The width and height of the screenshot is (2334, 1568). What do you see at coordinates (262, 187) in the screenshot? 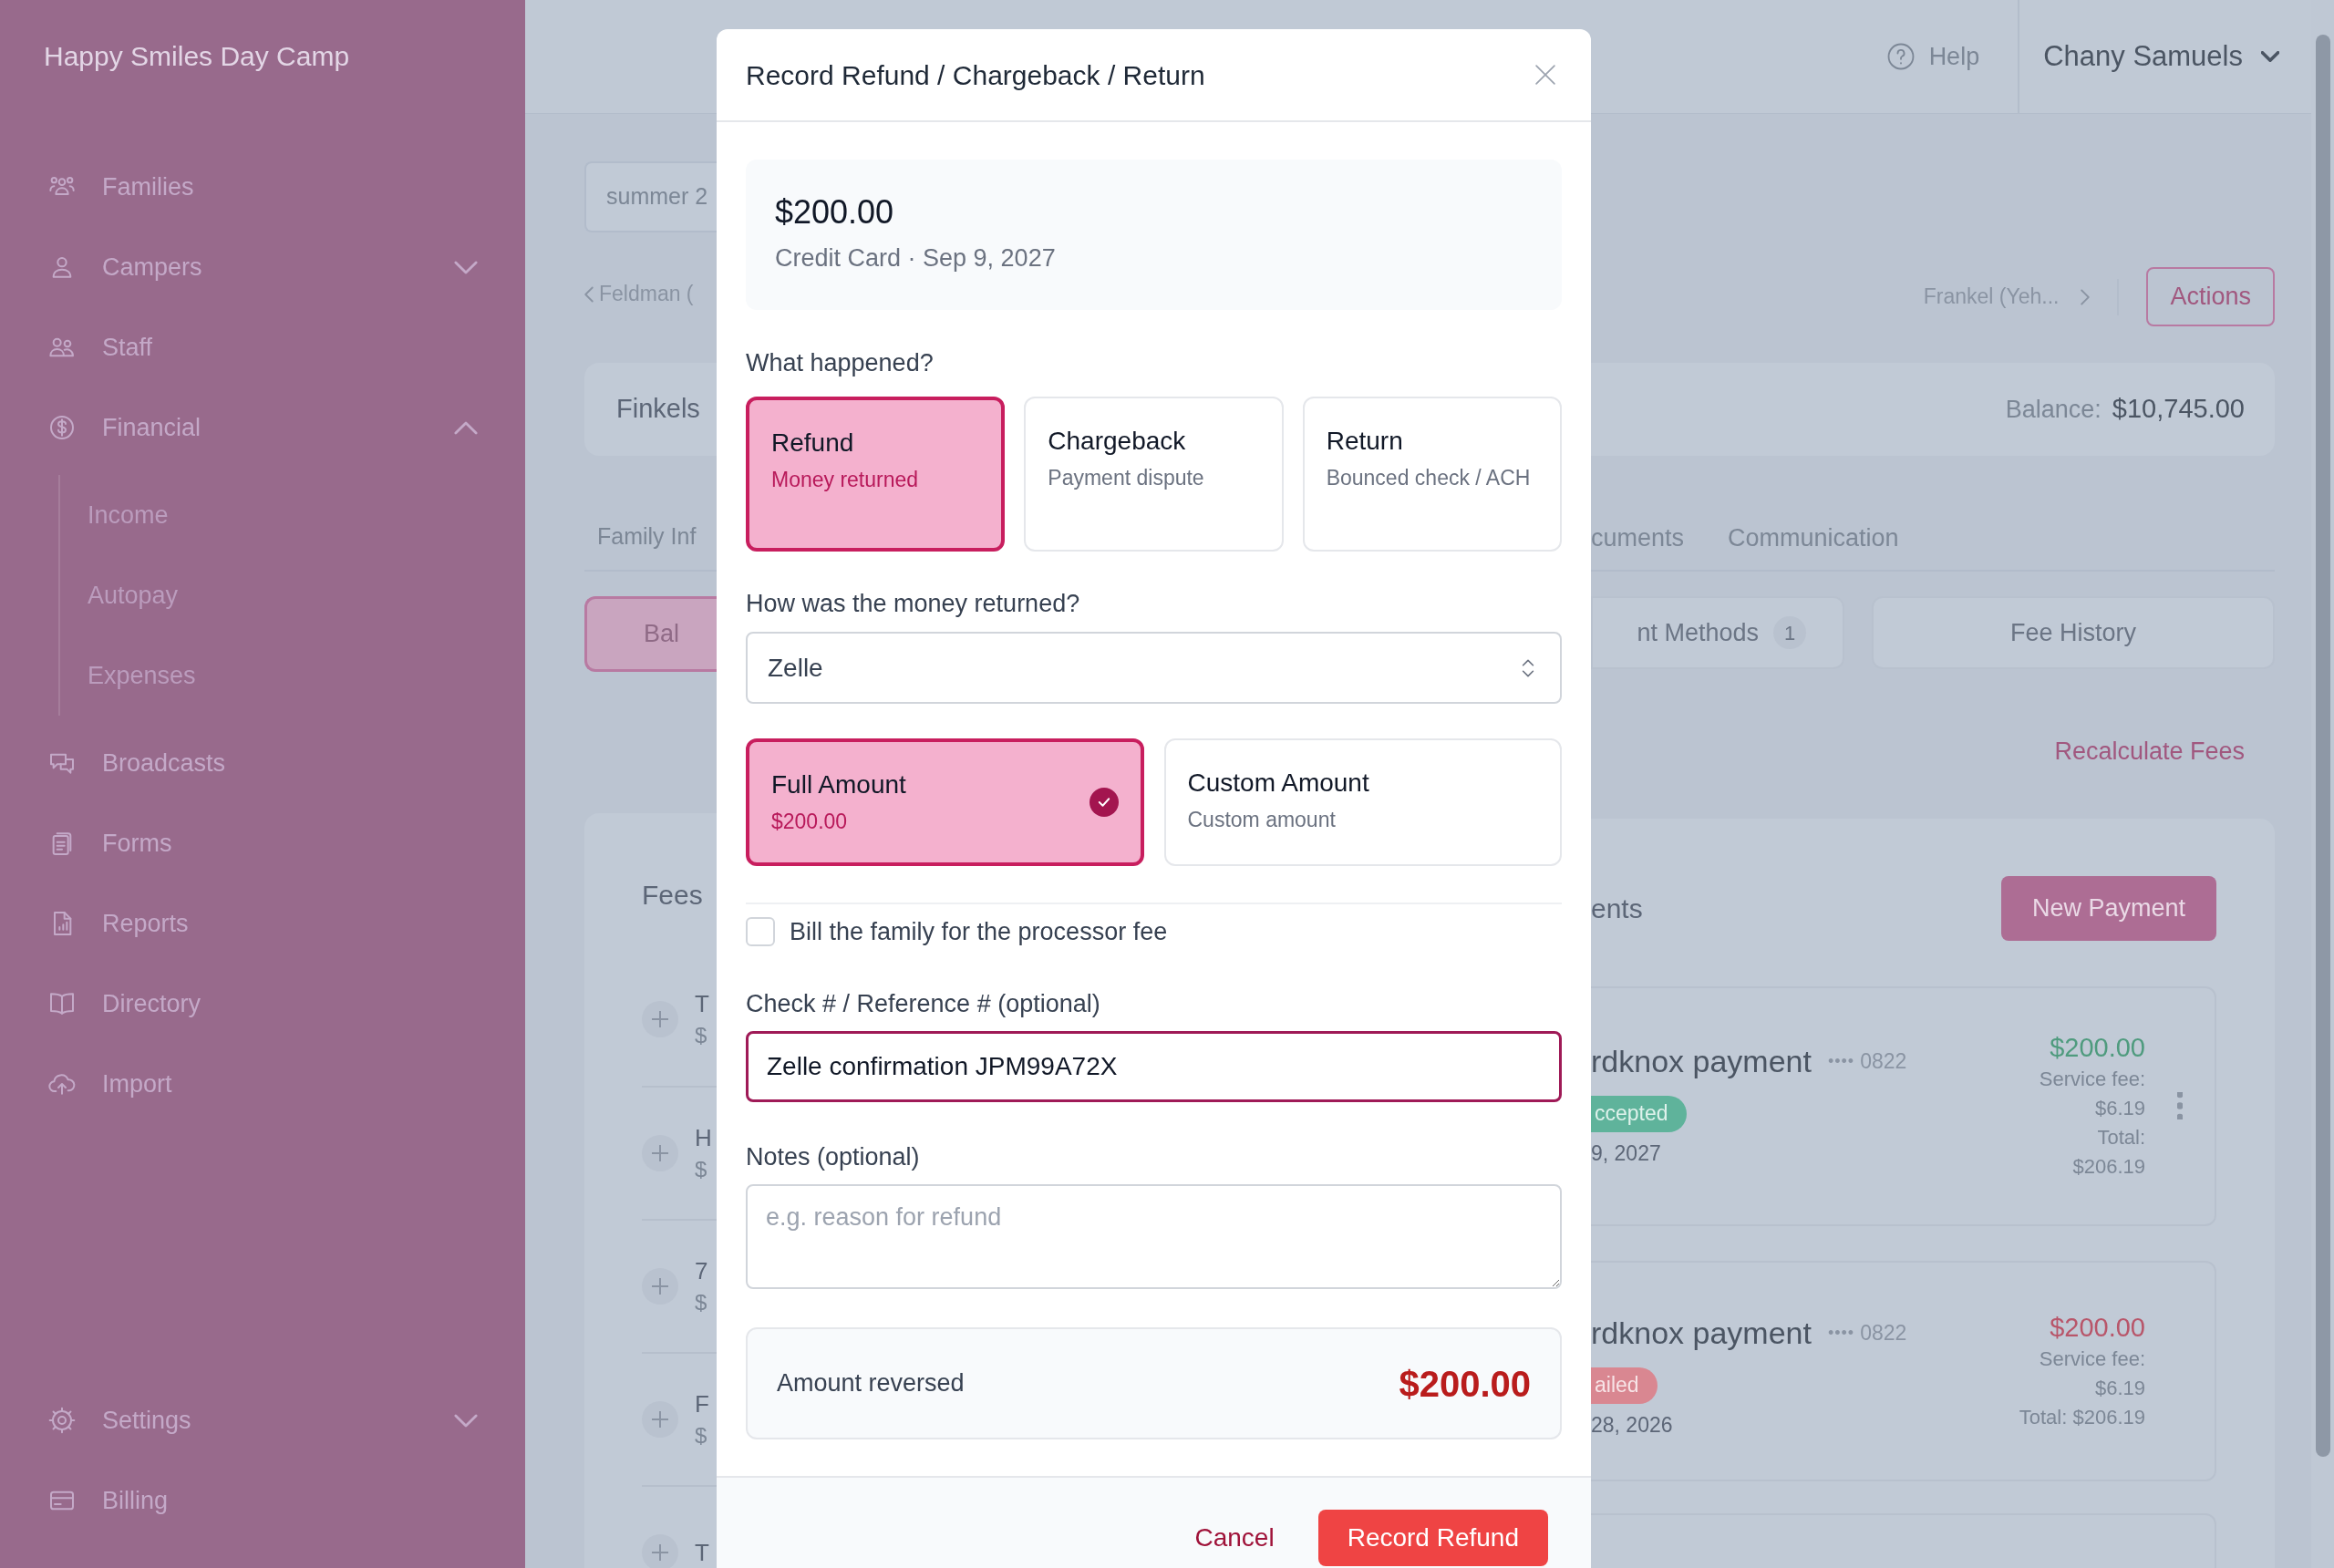
I see `sidebar-item: Families` at bounding box center [262, 187].